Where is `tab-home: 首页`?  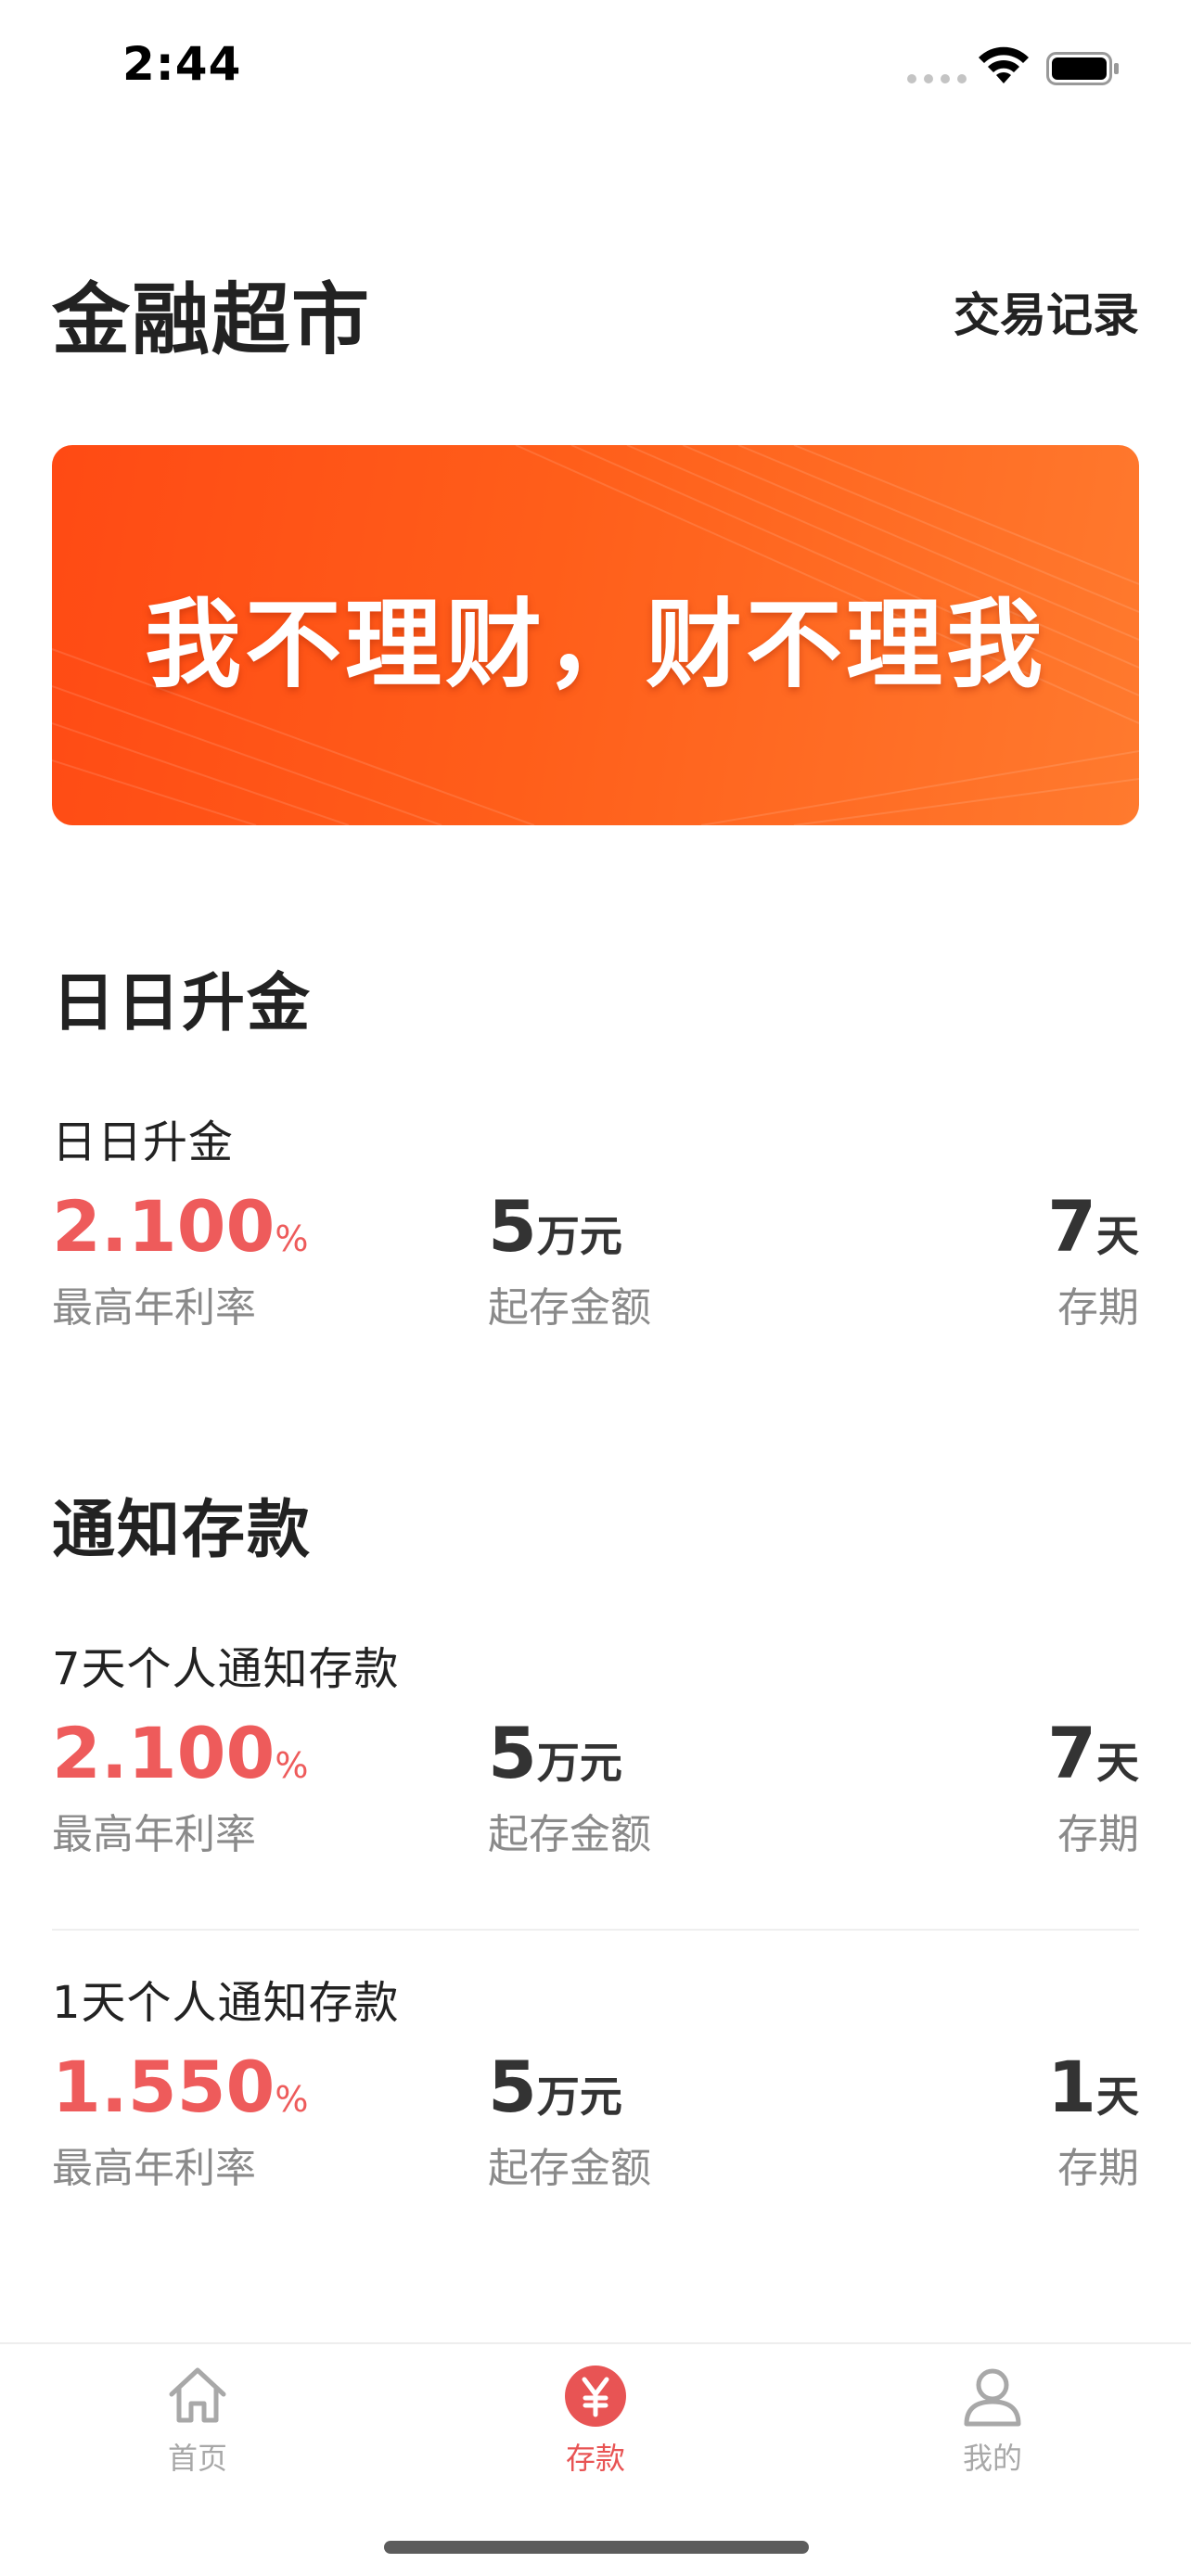
tab-home: 首页 is located at coordinates (197, 2420).